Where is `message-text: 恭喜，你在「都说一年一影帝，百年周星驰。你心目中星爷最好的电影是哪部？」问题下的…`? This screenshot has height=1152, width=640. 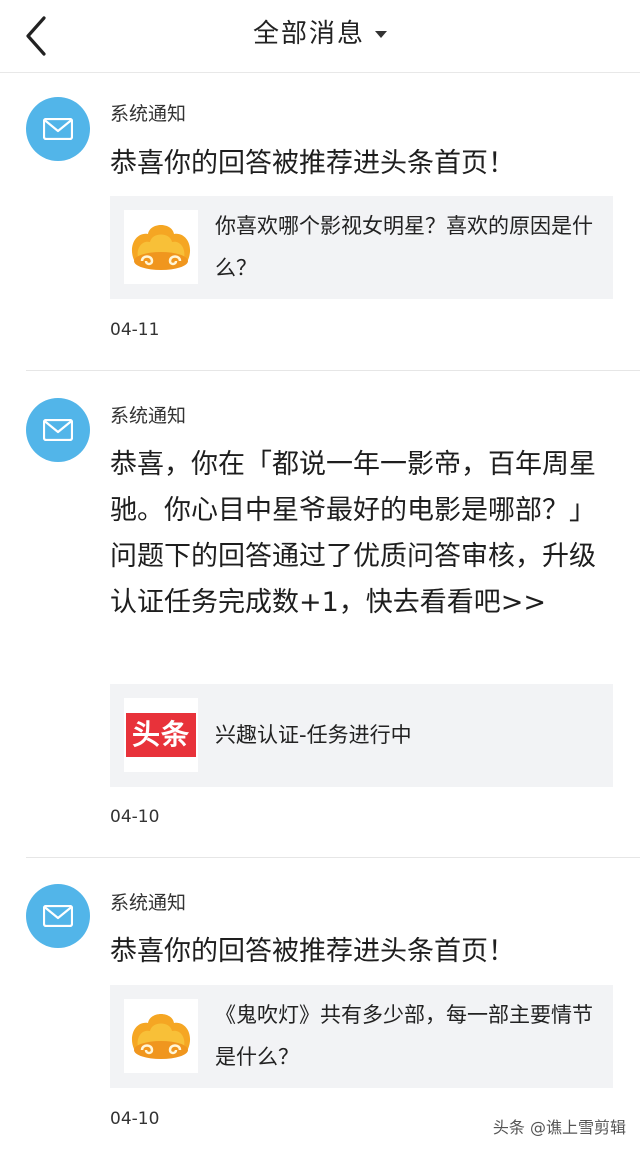
message-text: 恭喜，你在「都说一年一影帝，百年周星驰。你心目中星爷最好的电影是哪部？」问题下的… is located at coordinates (353, 533).